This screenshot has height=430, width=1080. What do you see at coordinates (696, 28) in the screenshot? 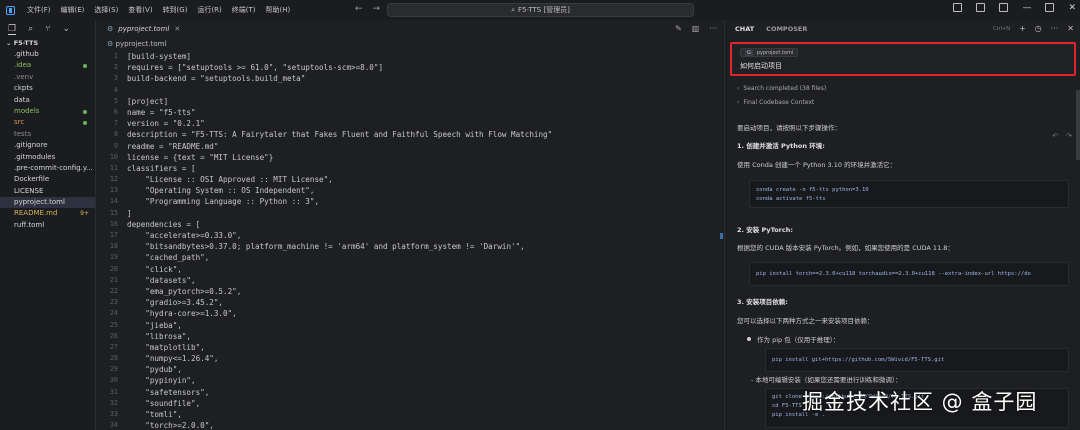
I see `split-editor-icon: ▥` at bounding box center [696, 28].